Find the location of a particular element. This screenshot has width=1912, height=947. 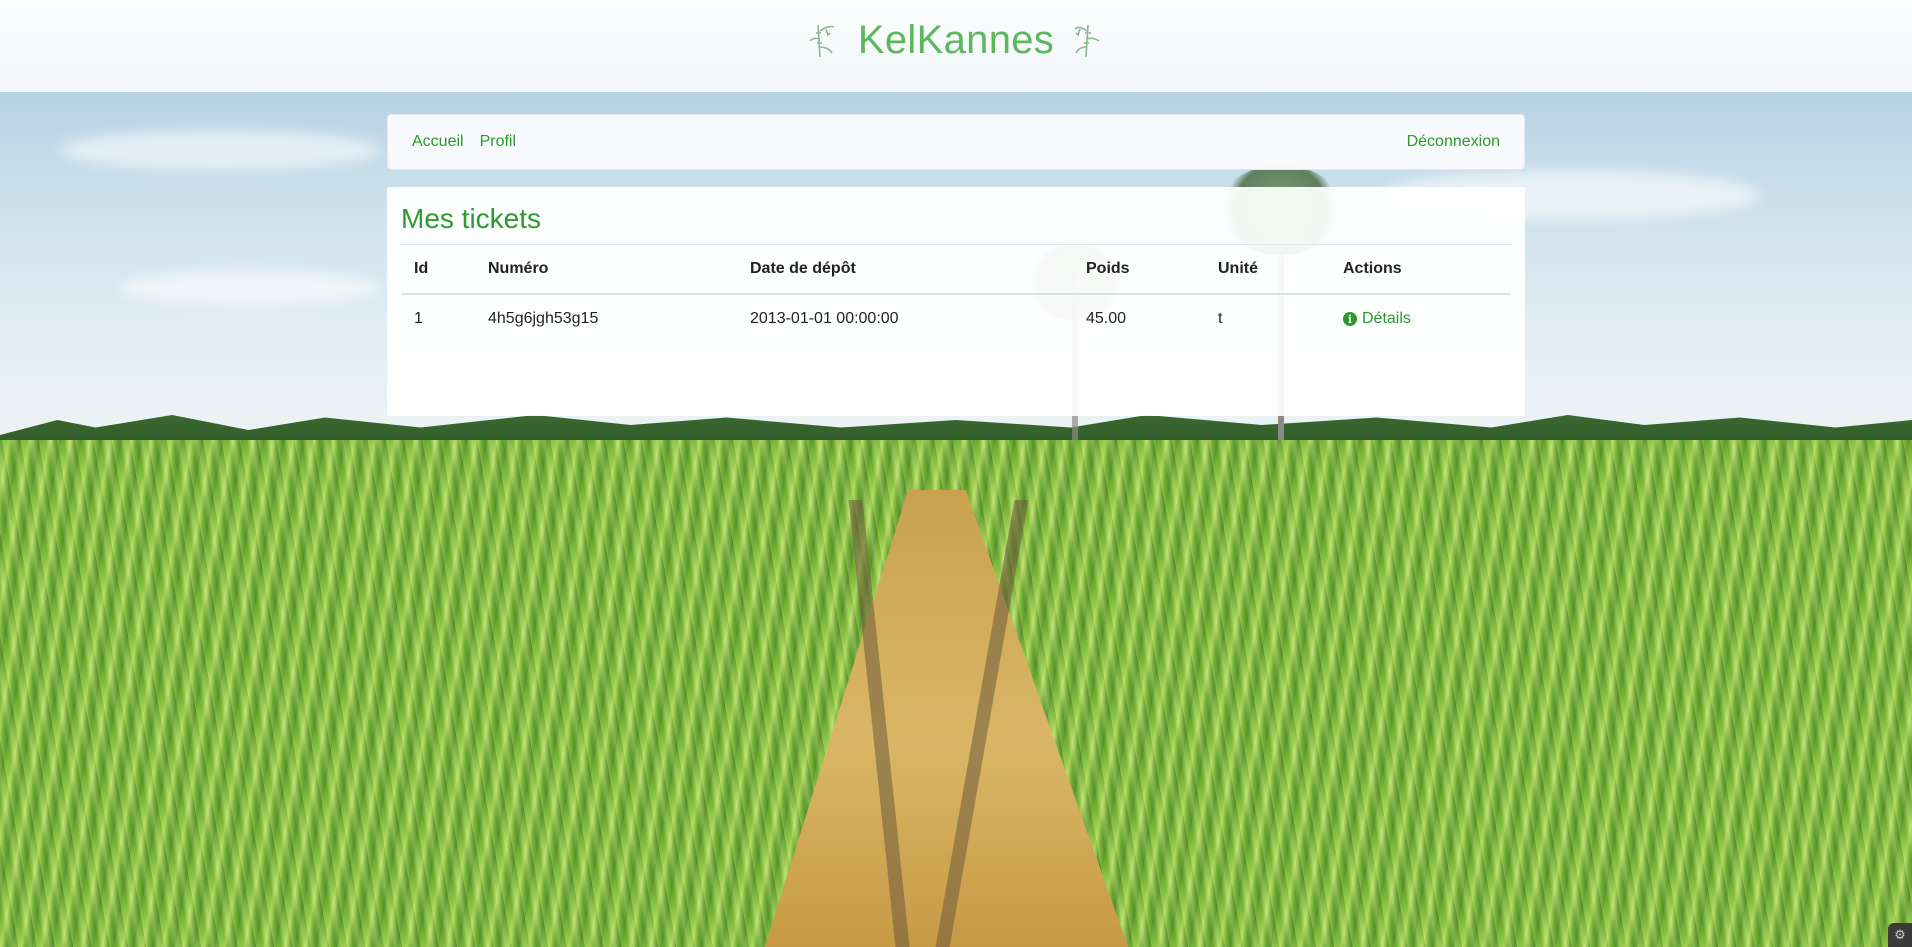

column-header-date: Date de dépôt is located at coordinates (803, 268).